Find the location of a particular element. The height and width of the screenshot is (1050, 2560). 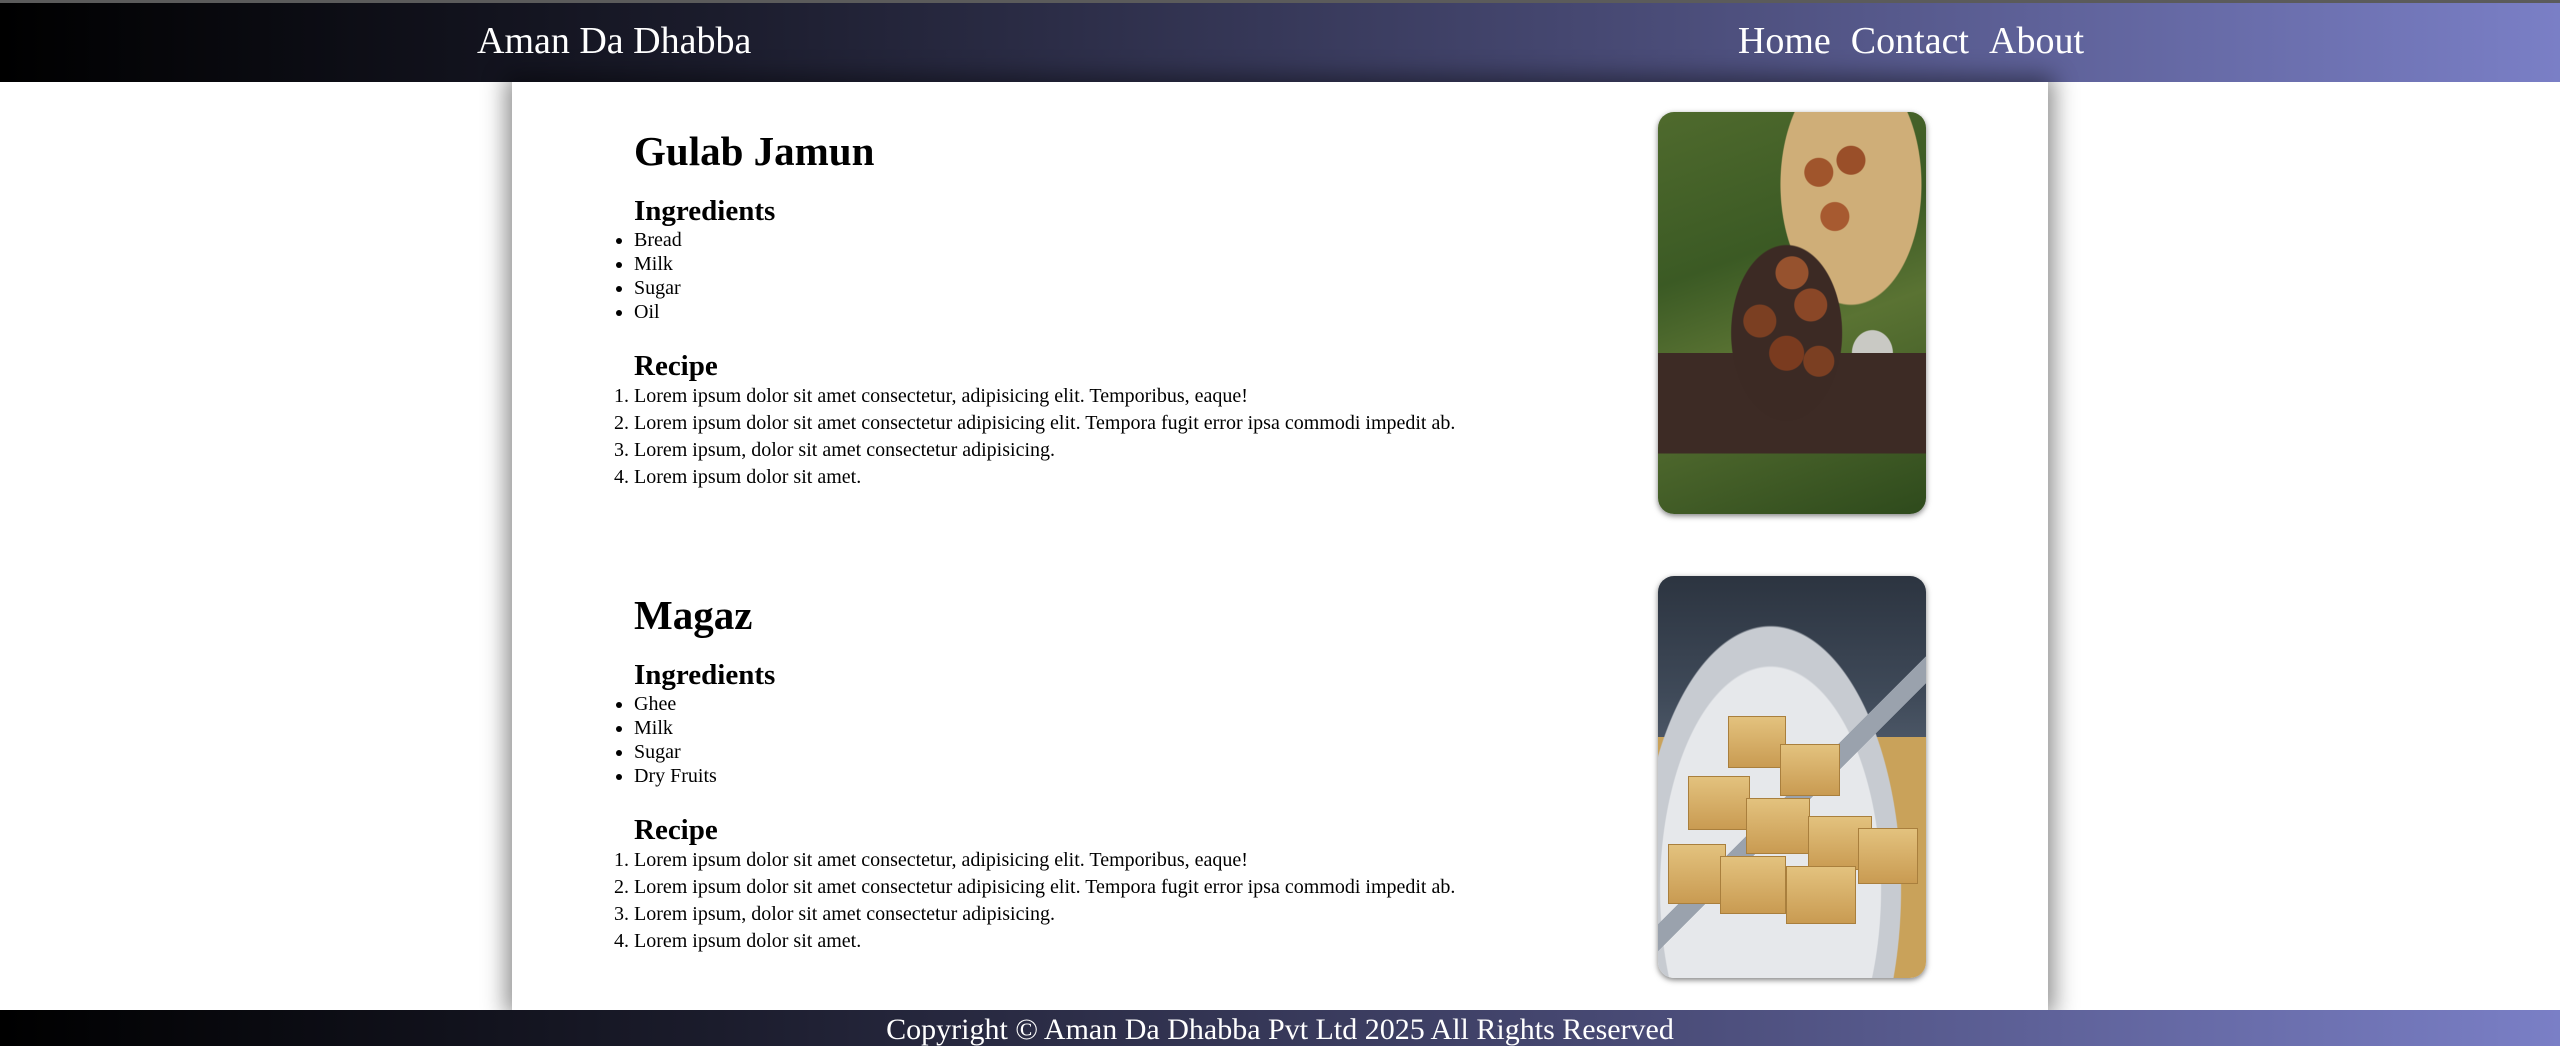

list-item: Ghee is located at coordinates (1134, 704).